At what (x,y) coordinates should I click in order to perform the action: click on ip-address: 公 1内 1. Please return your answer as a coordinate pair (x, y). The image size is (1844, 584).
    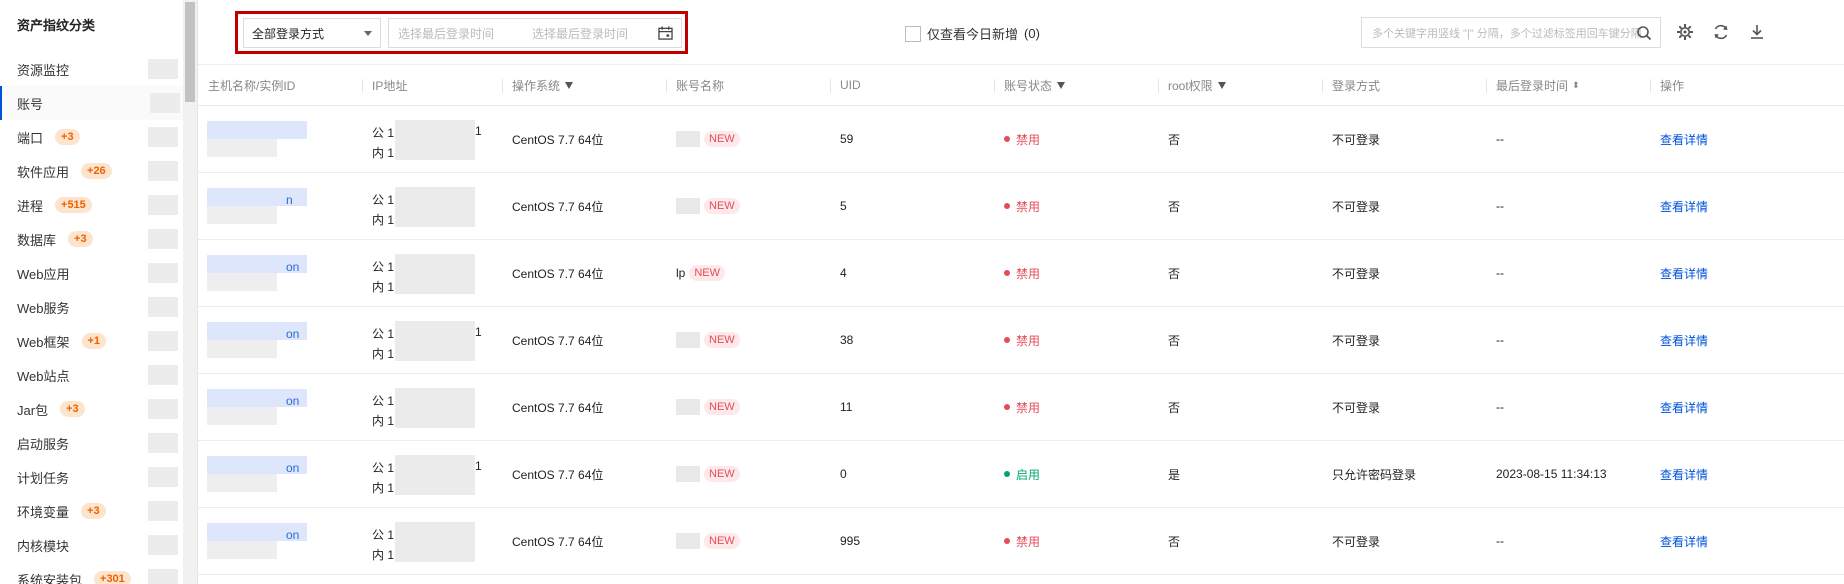
    Looking at the image, I should click on (432, 206).